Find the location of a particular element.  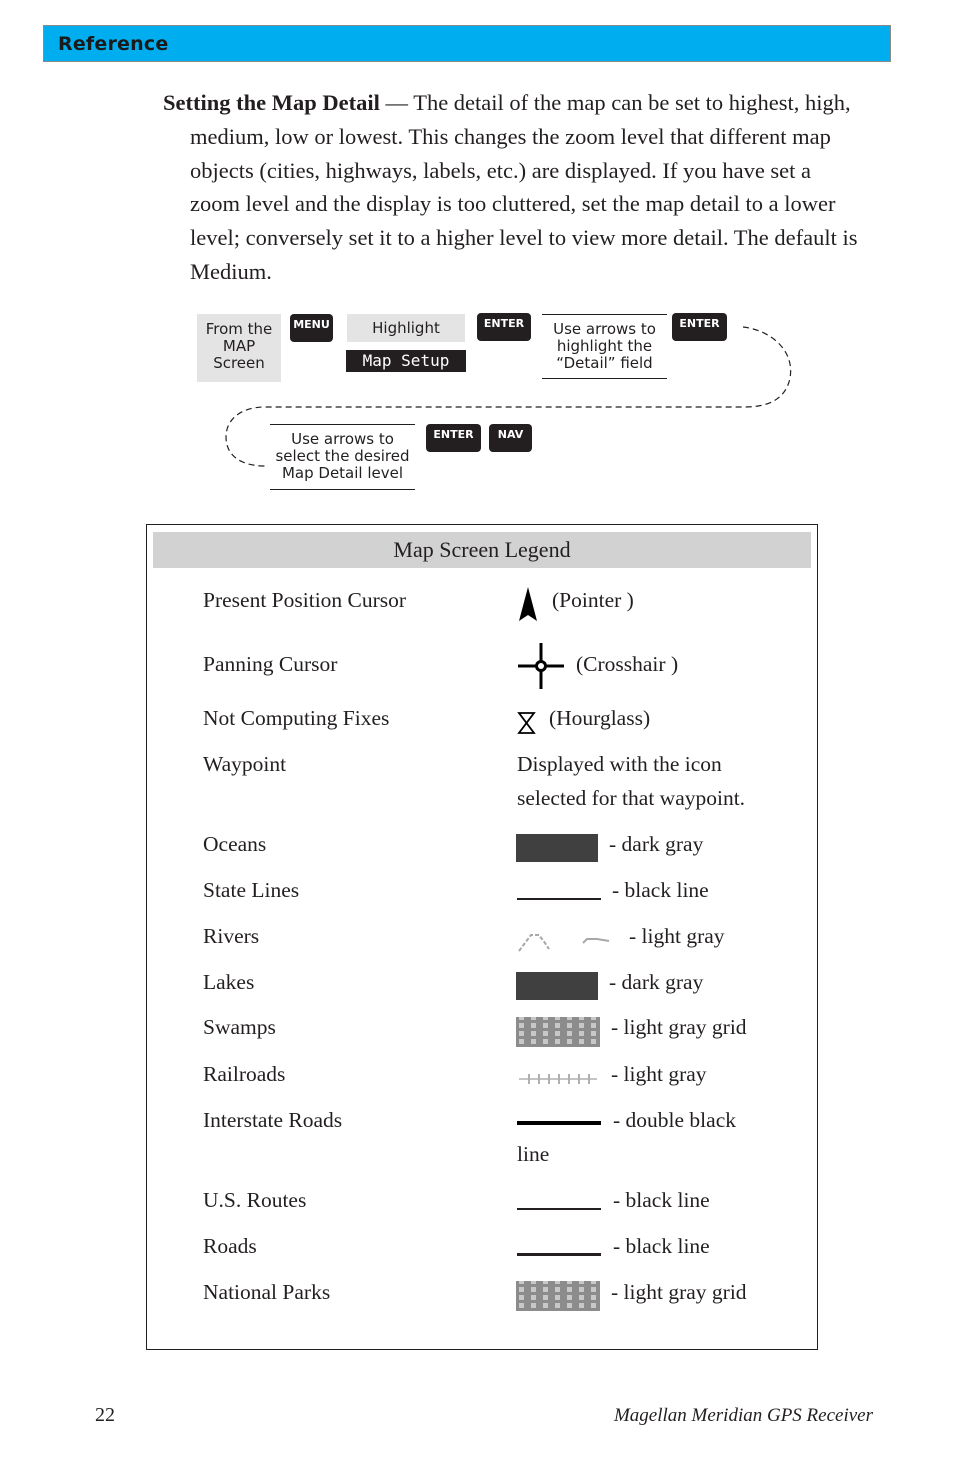

legend-row-label: U.S. Routes is located at coordinates (255, 1200).